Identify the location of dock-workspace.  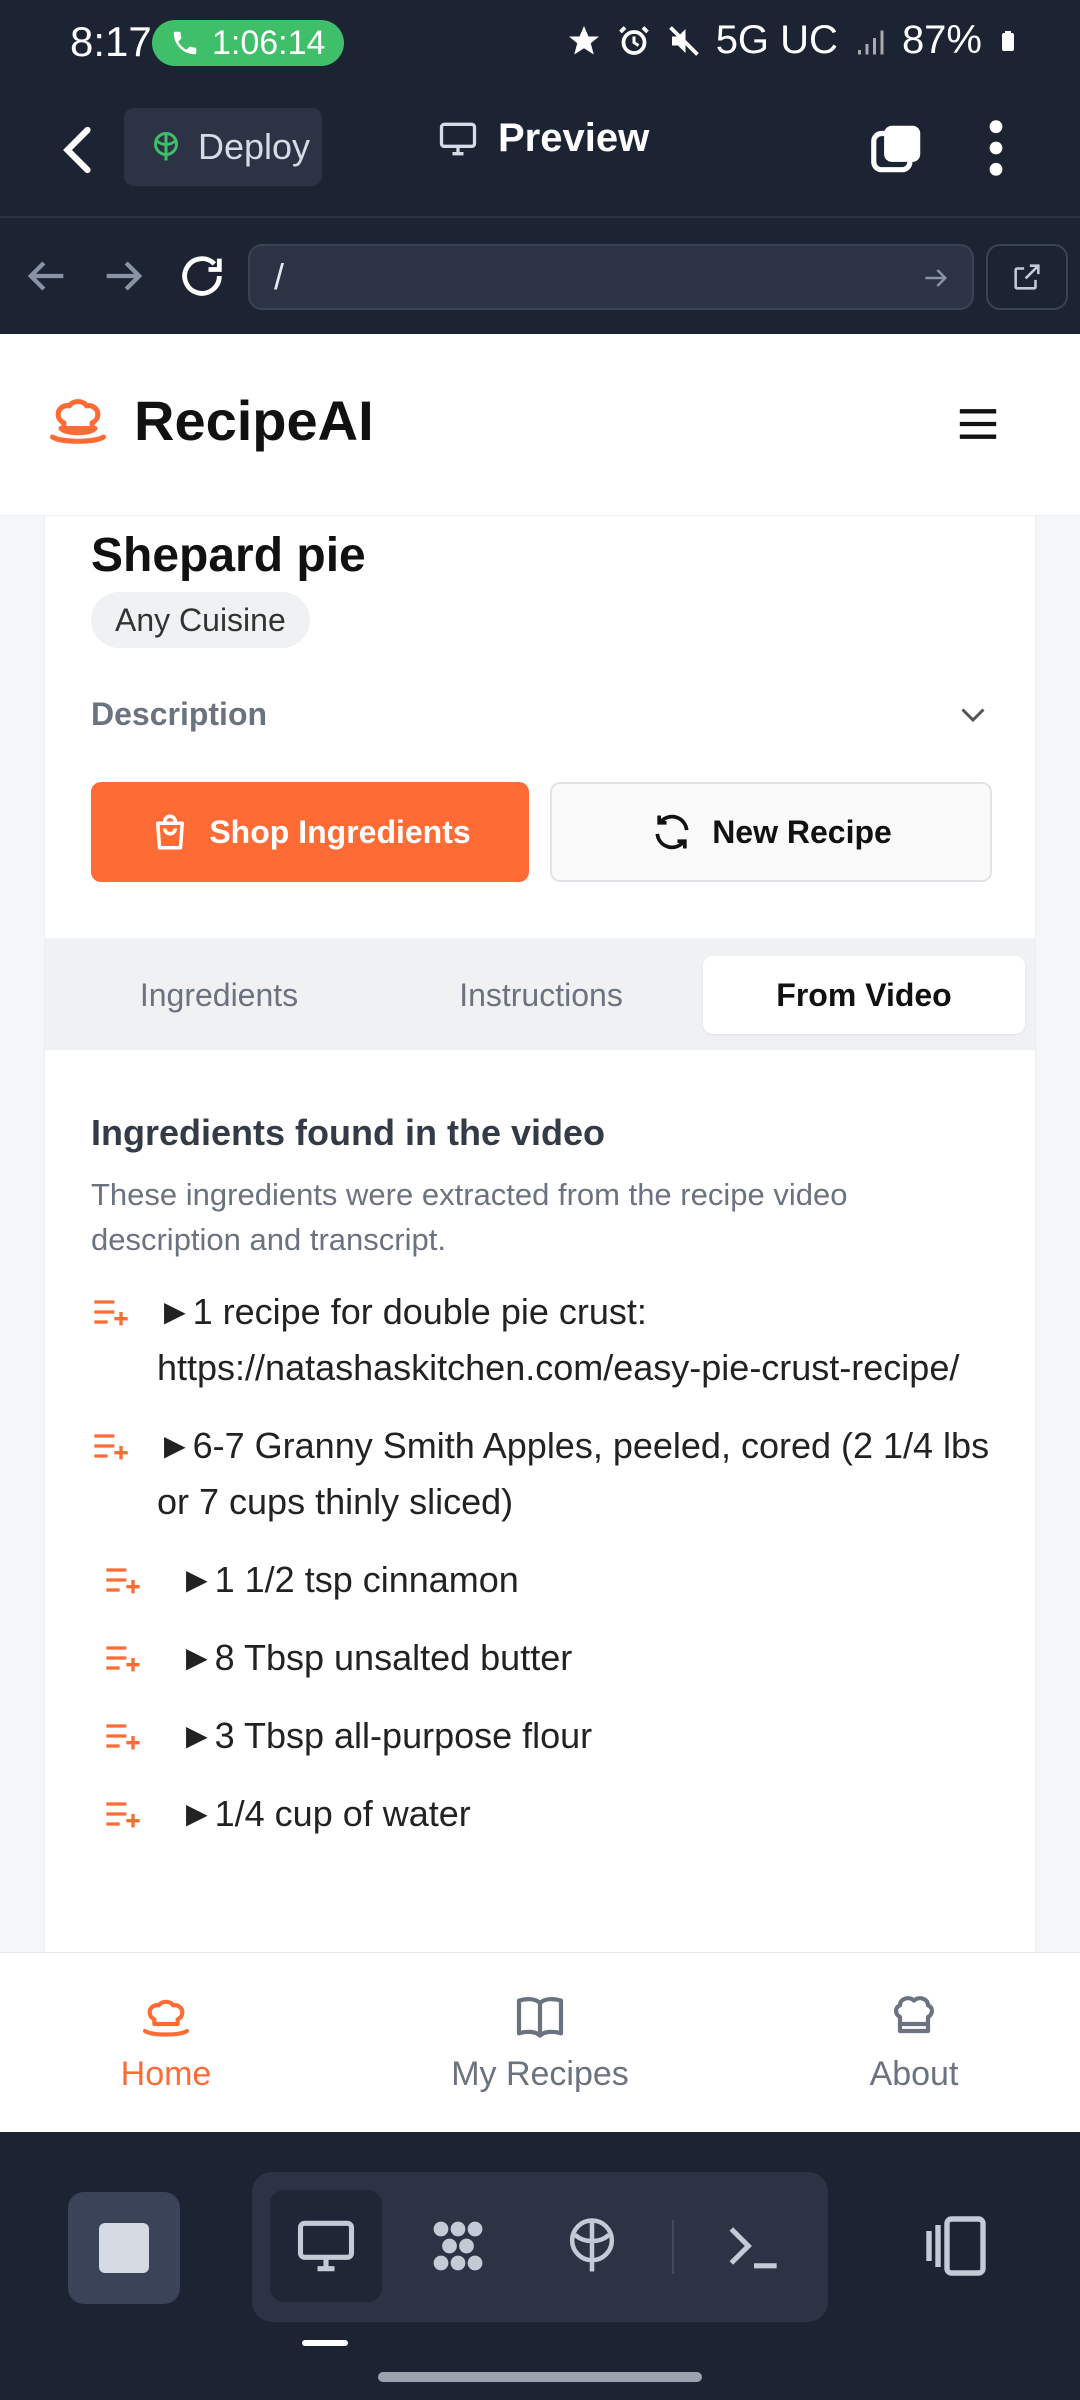
(458, 2246).